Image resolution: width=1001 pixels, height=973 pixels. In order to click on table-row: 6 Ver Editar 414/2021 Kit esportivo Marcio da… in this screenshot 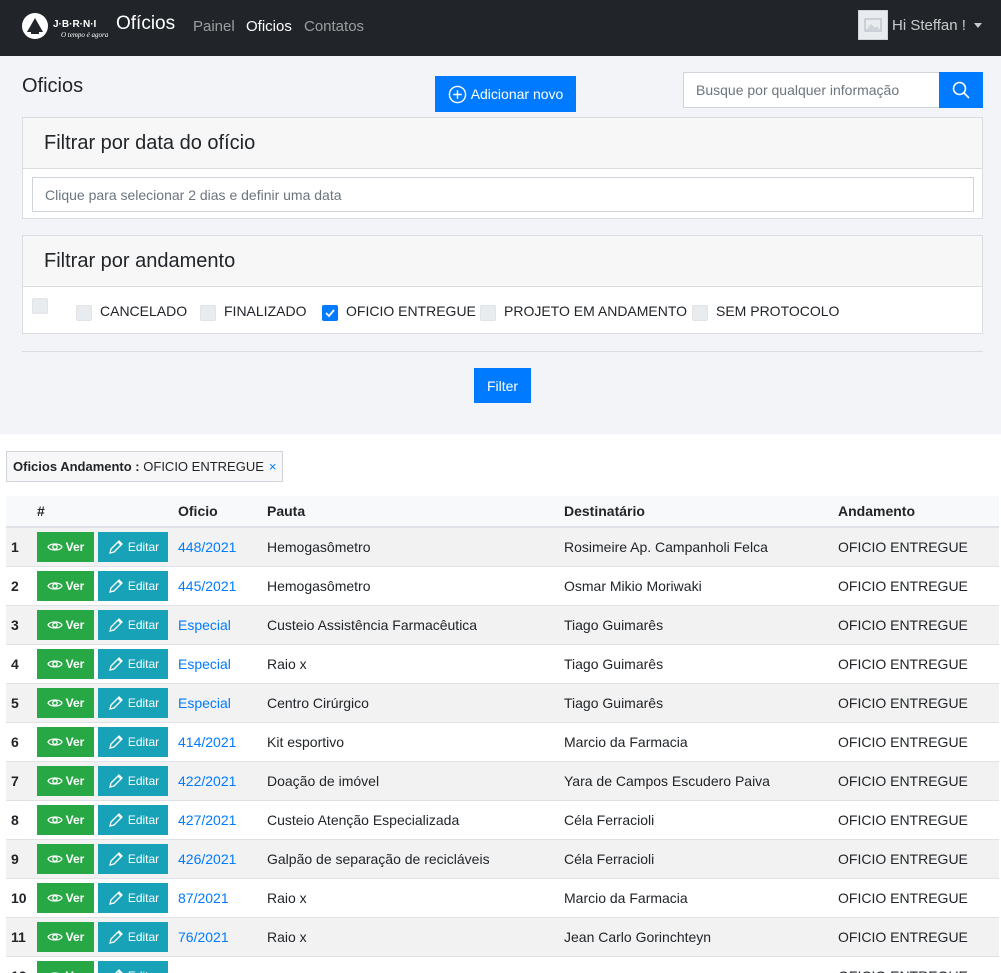, I will do `click(502, 741)`.